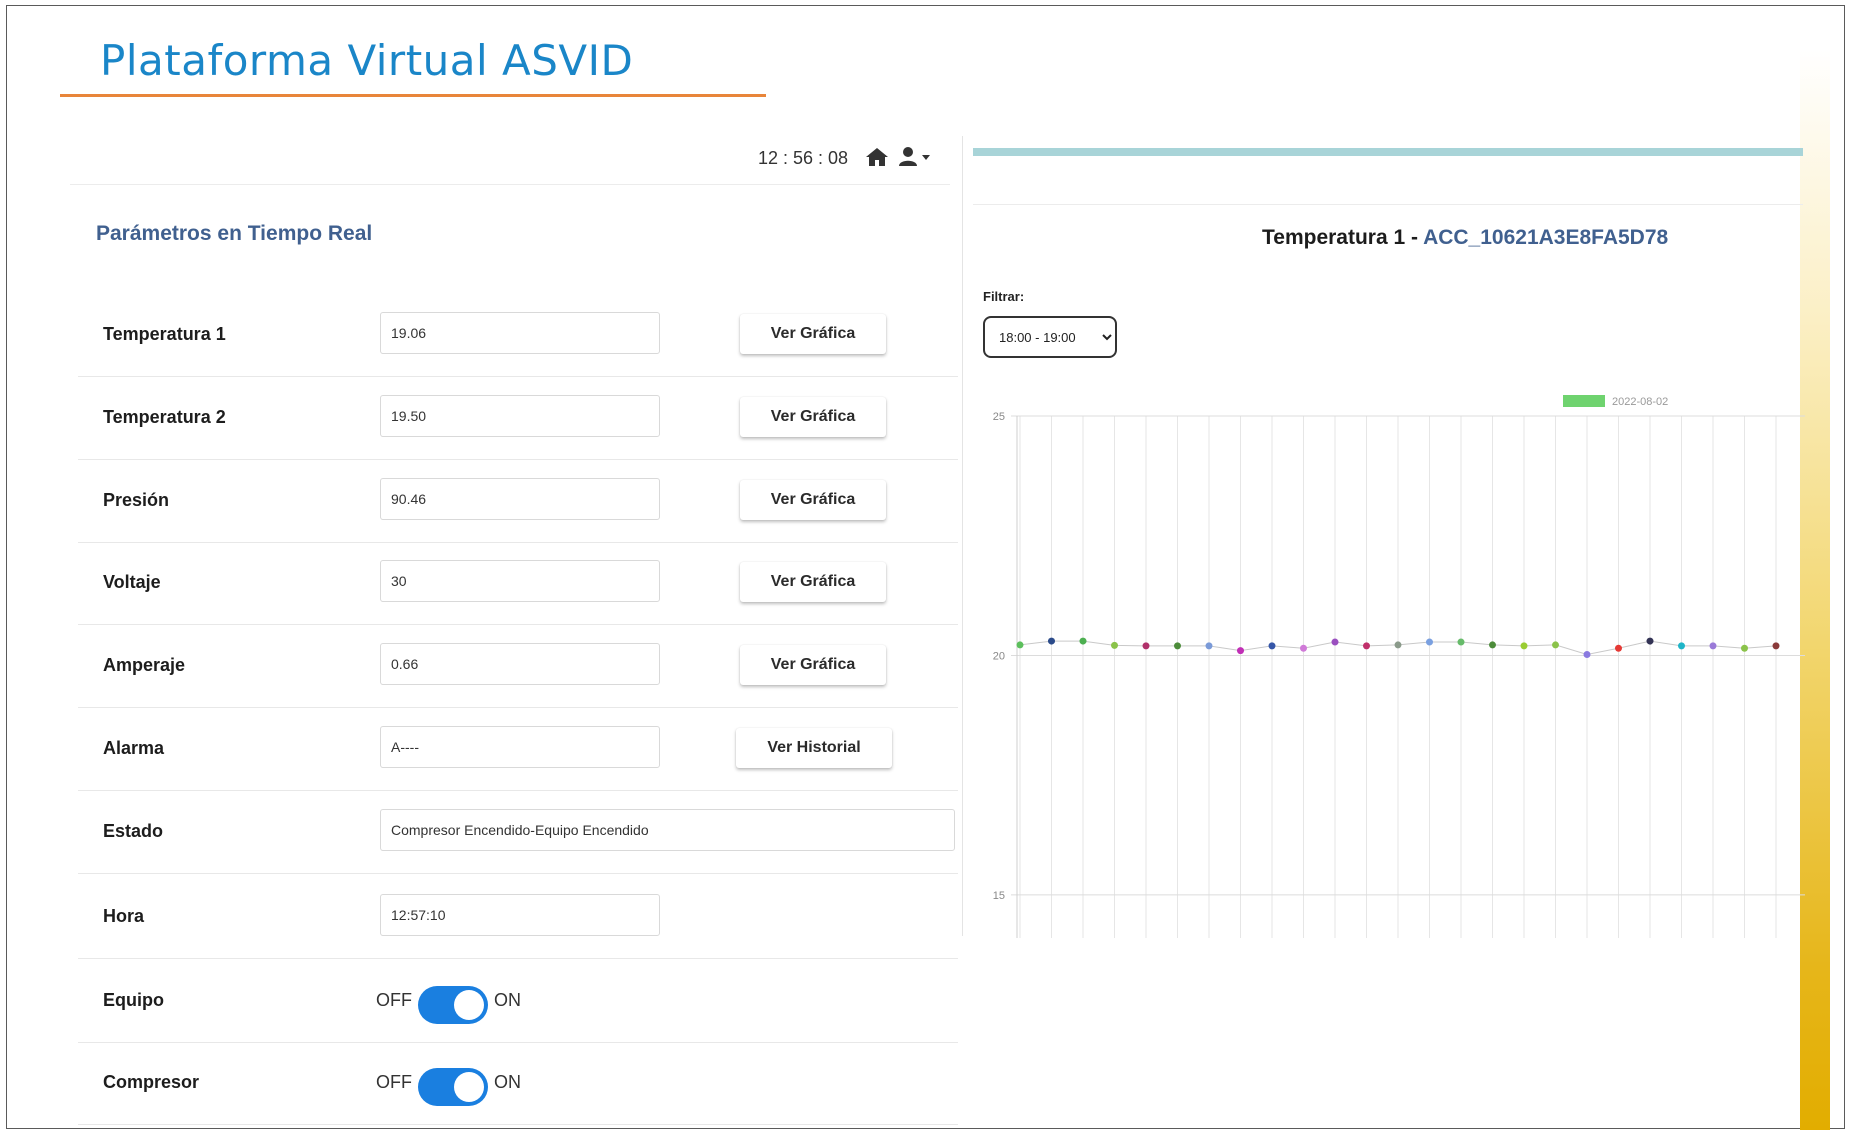 The height and width of the screenshot is (1134, 1853). What do you see at coordinates (999, 417) in the screenshot?
I see `y-tick-label: 25` at bounding box center [999, 417].